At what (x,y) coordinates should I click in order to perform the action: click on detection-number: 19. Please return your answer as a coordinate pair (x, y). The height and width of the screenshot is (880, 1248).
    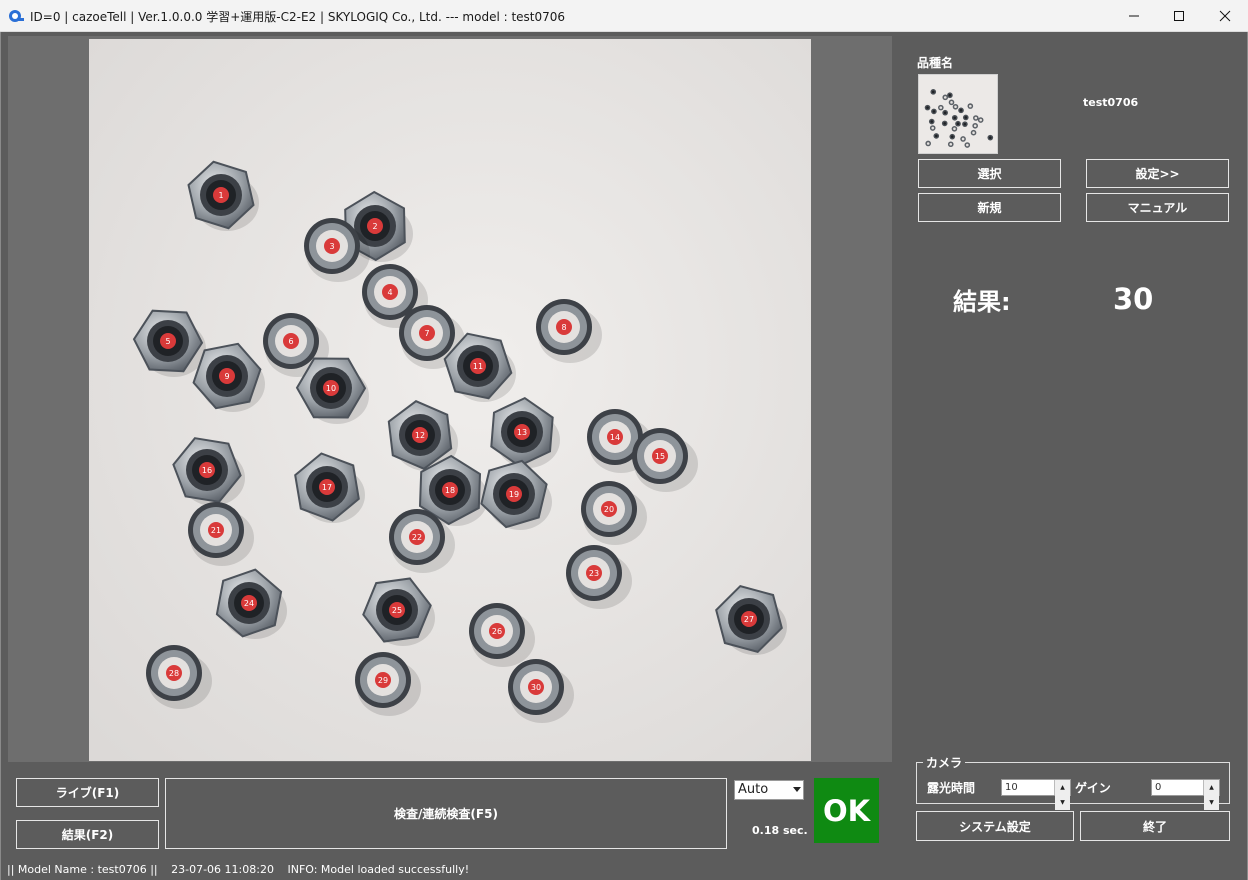
    Looking at the image, I should click on (514, 494).